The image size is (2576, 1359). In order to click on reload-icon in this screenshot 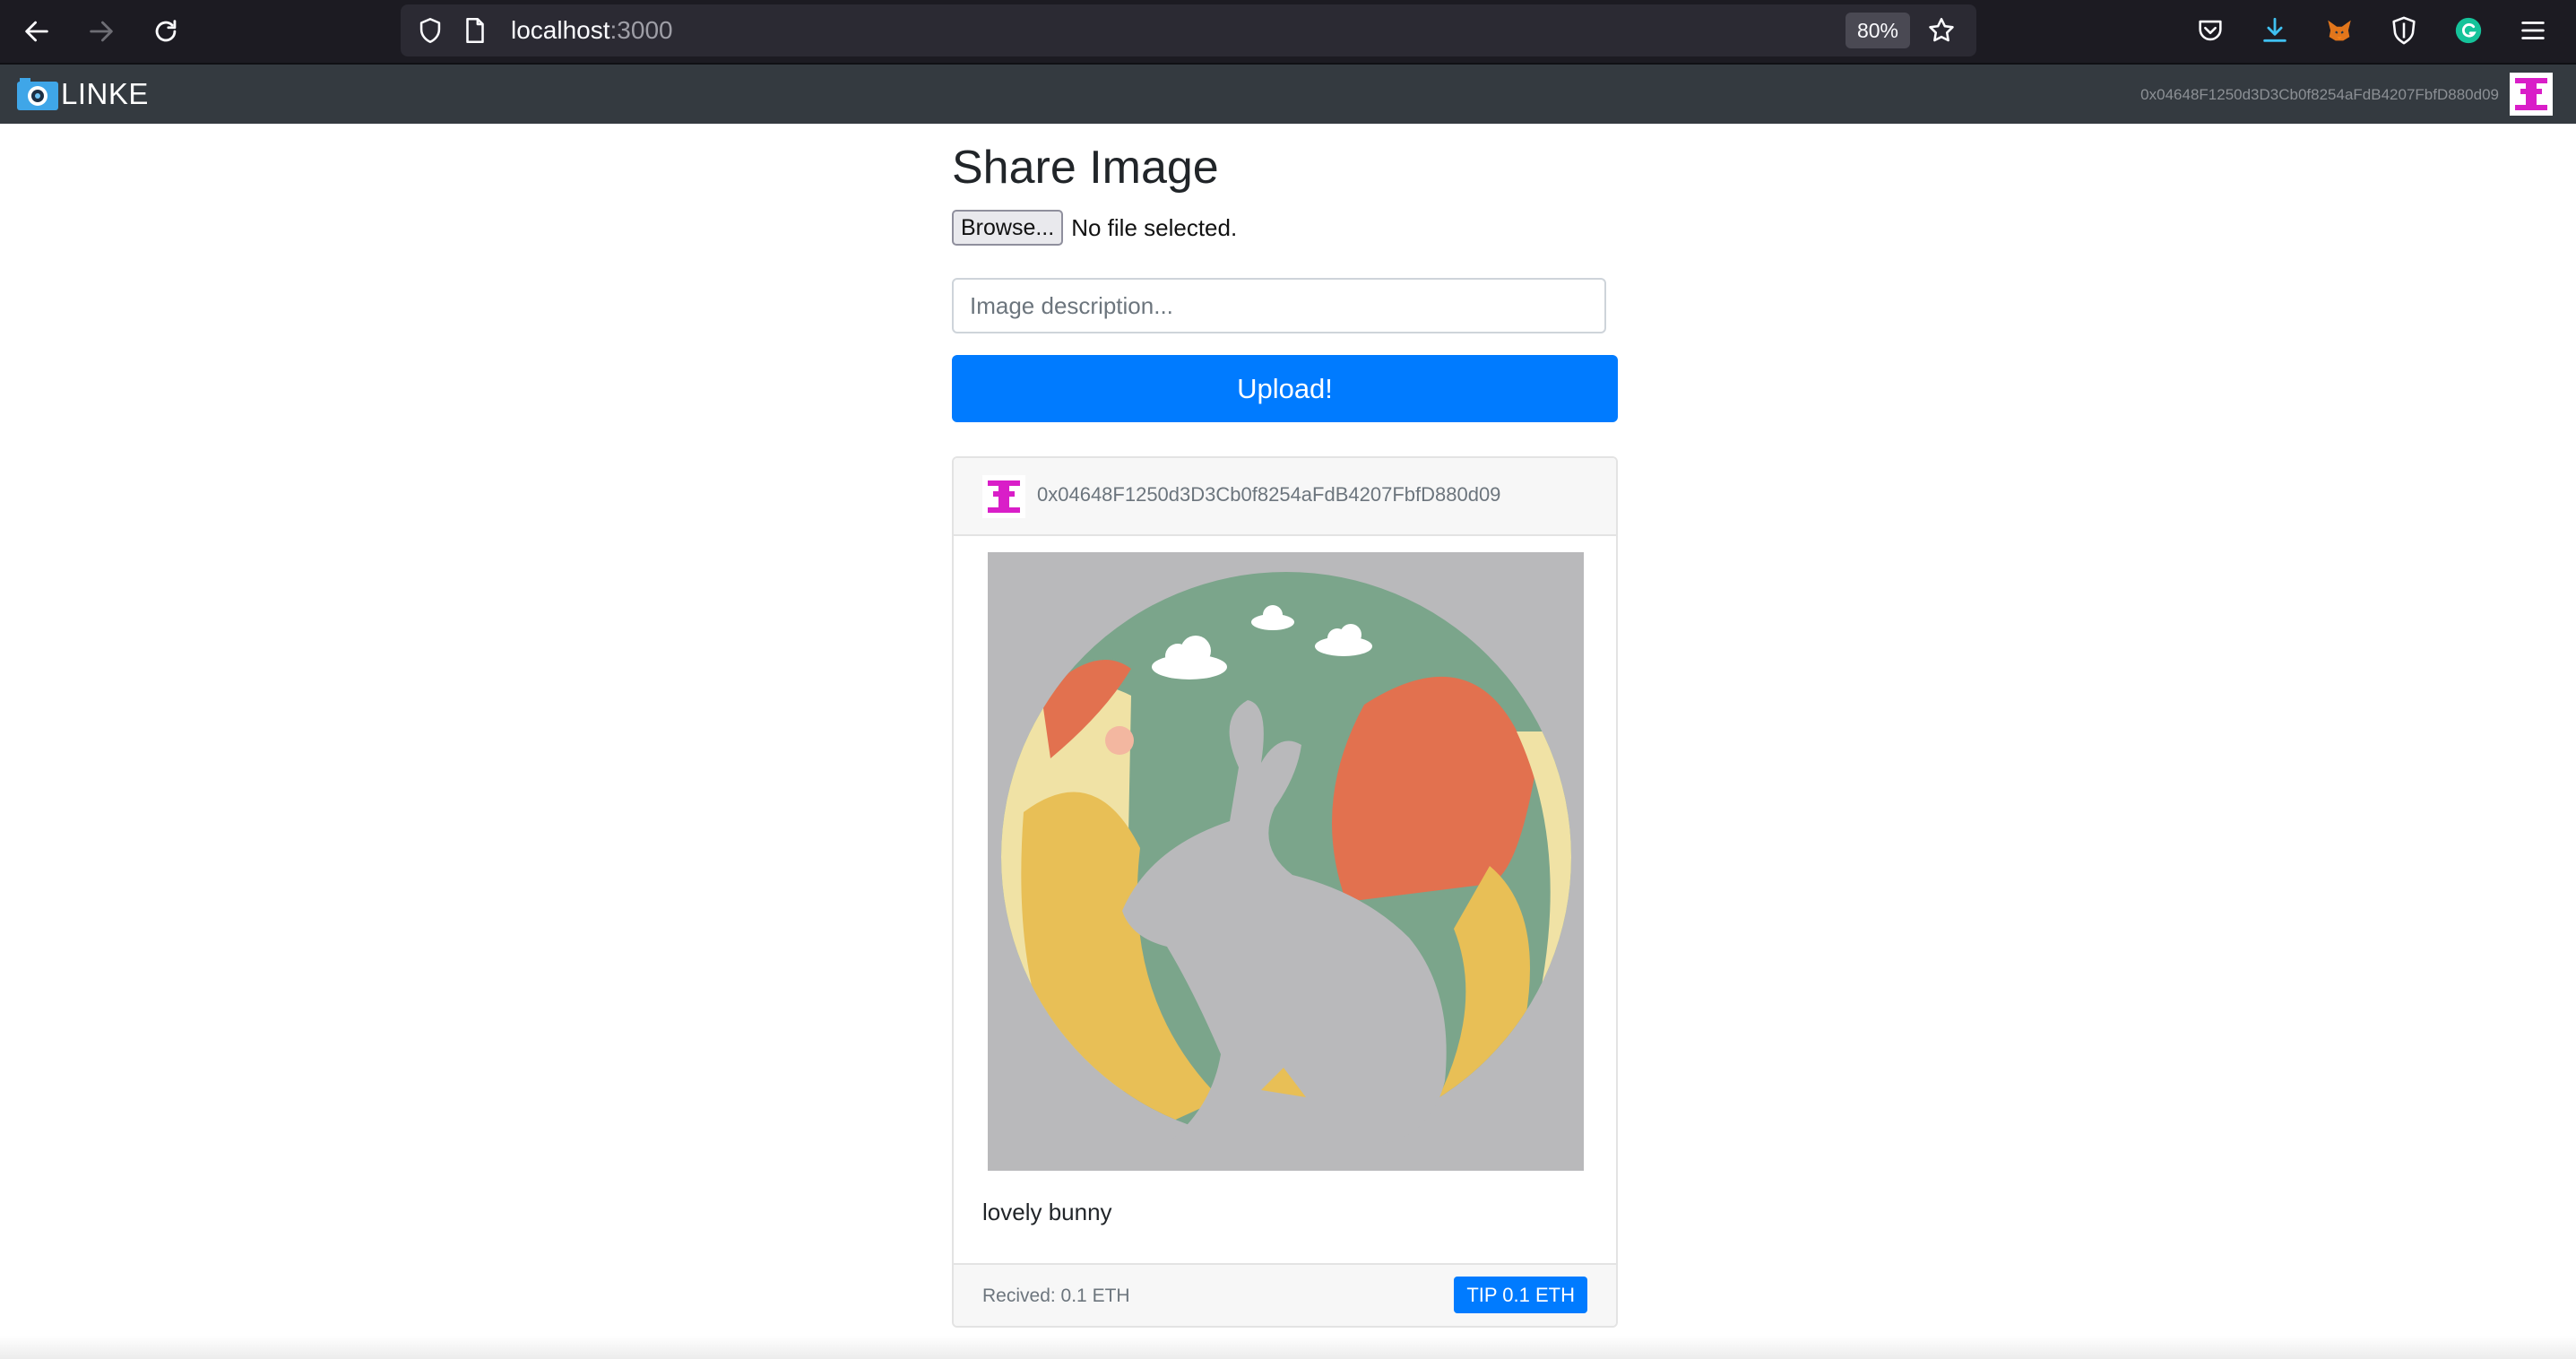, I will do `click(166, 31)`.